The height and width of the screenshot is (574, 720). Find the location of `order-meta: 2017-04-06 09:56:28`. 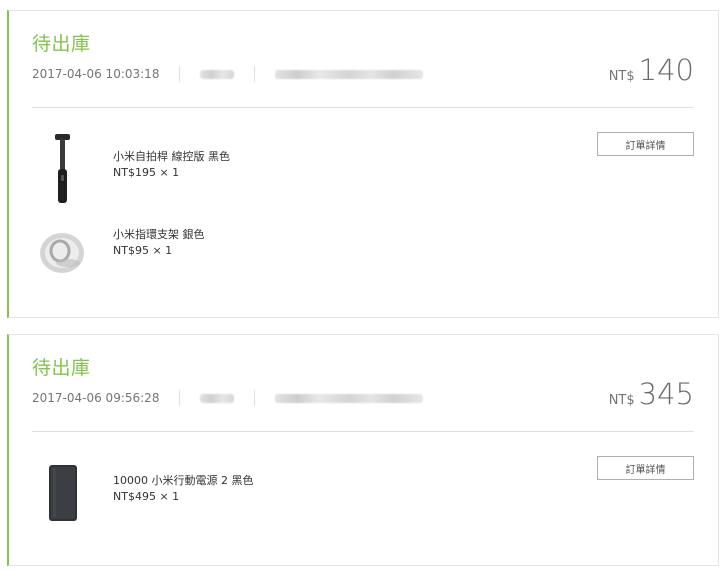

order-meta: 2017-04-06 09:56:28 is located at coordinates (228, 398).